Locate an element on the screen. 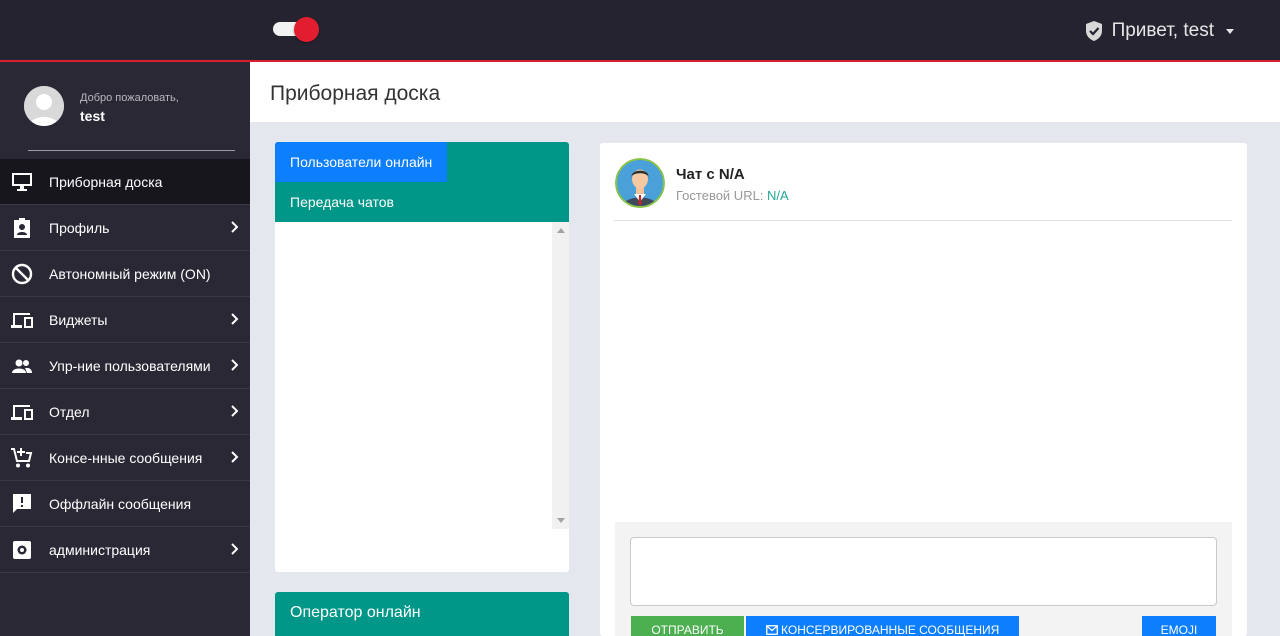 This screenshot has width=1280, height=636. offline-mode-toggle is located at coordinates (296, 29).